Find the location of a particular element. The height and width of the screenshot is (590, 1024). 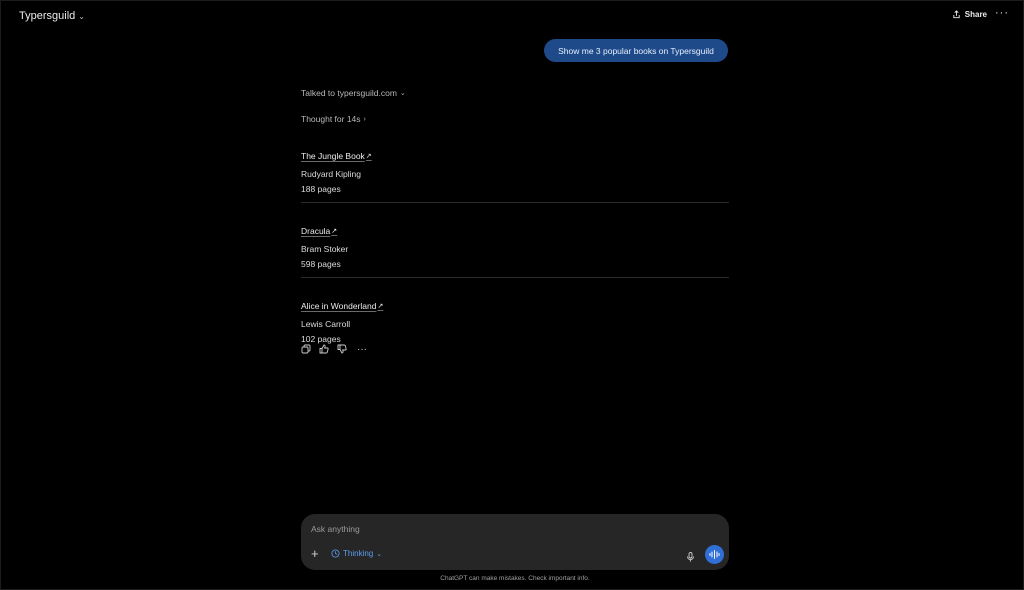

book-author: Lewis Carroll is located at coordinates (326, 324).